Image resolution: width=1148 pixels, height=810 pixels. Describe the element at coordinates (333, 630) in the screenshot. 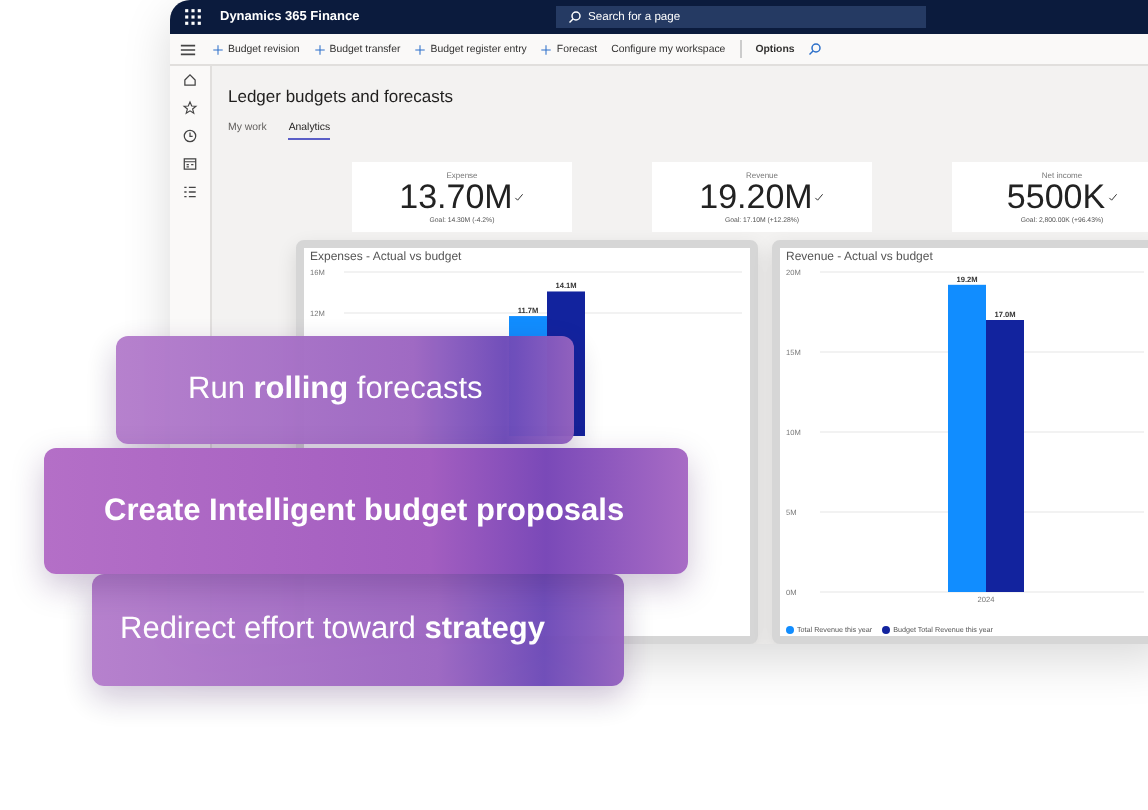

I see `promo-text: Redirect effort toward strategy` at that location.